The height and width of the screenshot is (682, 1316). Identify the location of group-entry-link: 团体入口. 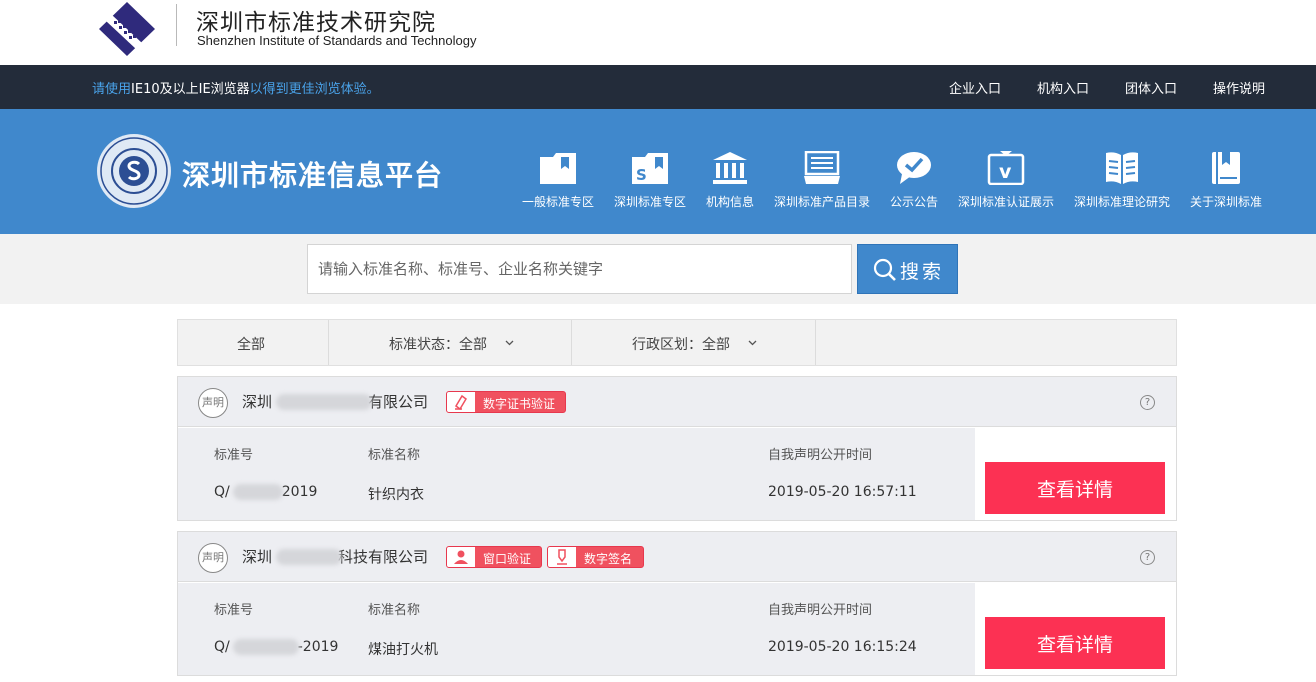
(1151, 87).